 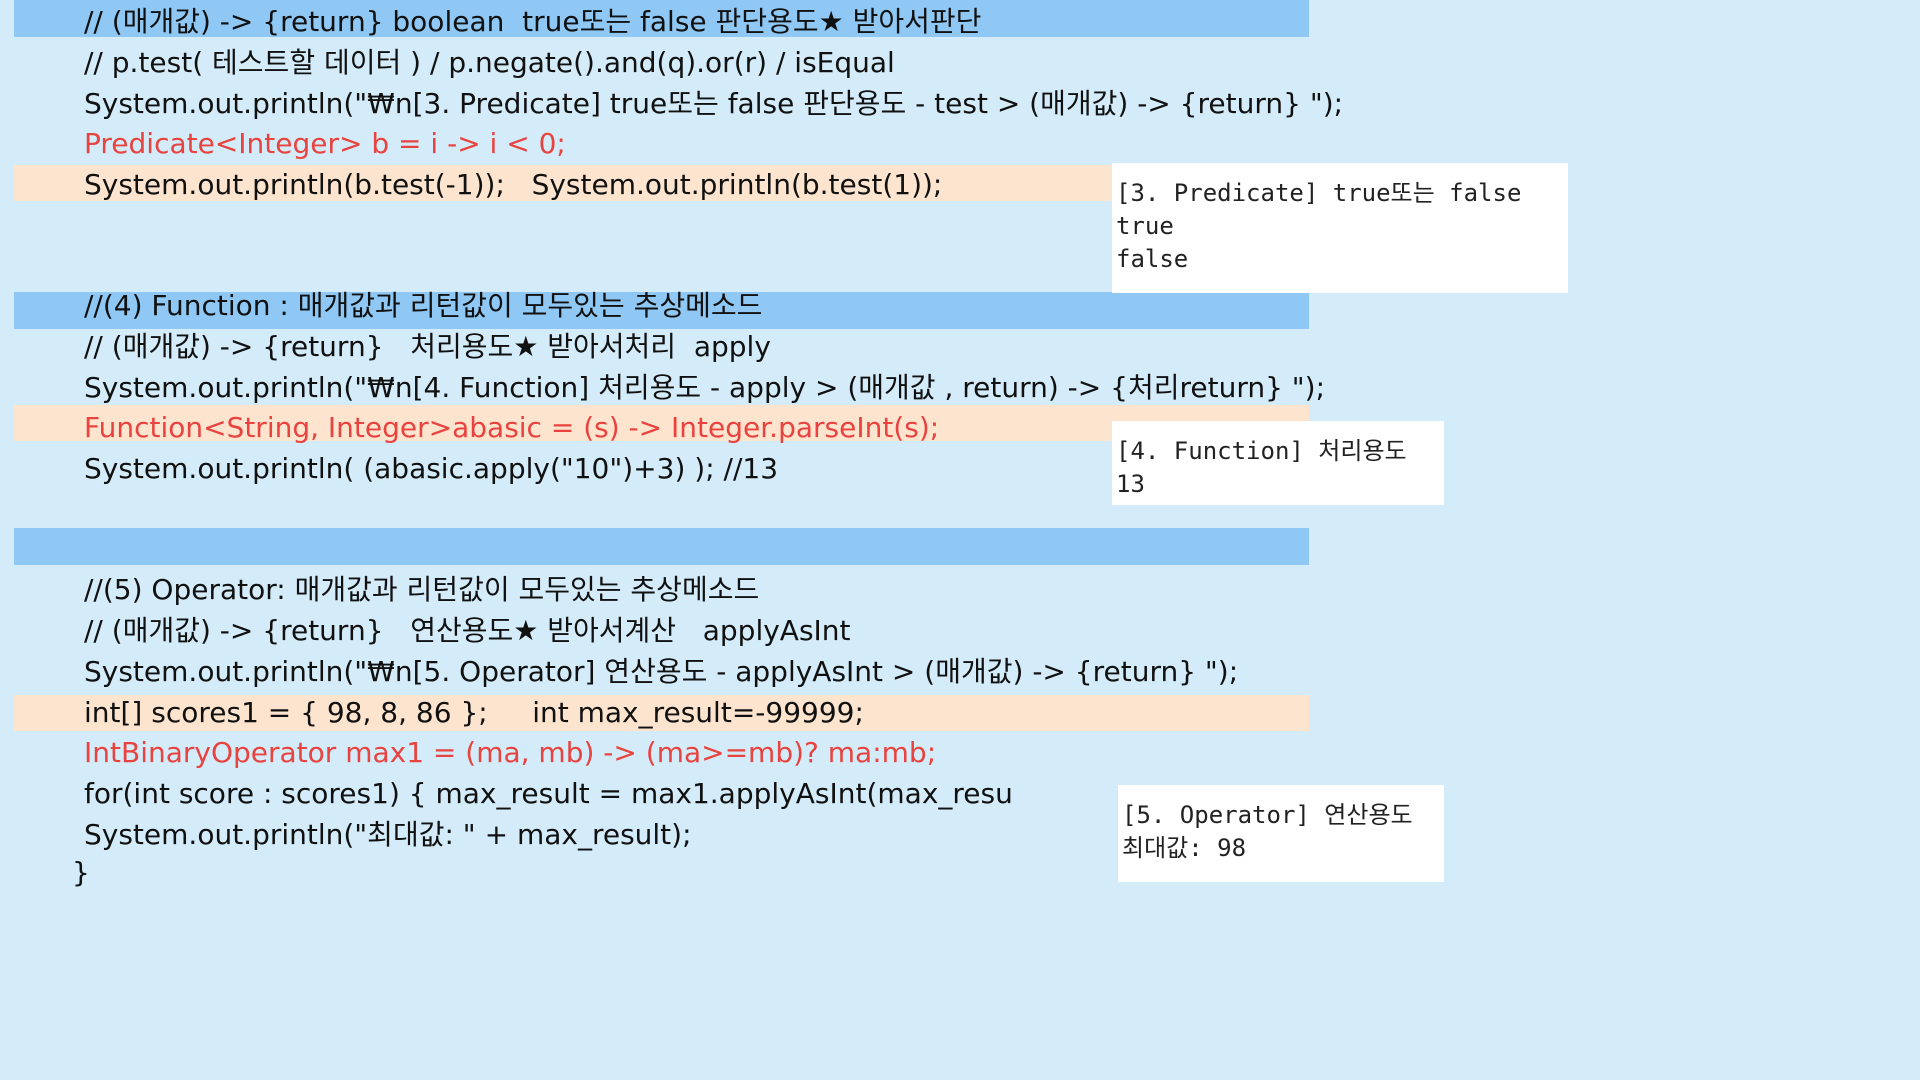 I want to click on console-output-function: [4. Function] 처리용도 13, so click(x=1278, y=463).